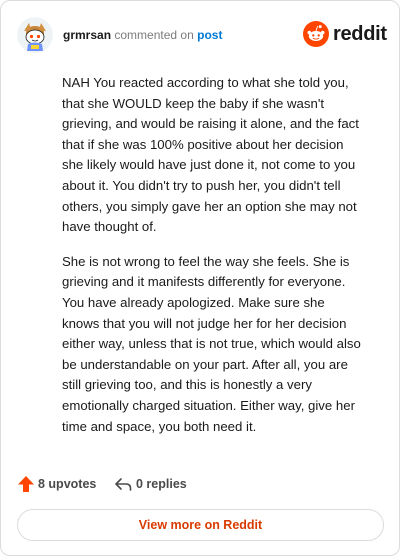 This screenshot has width=400, height=556. What do you see at coordinates (35, 35) in the screenshot?
I see `user-avatar-icon` at bounding box center [35, 35].